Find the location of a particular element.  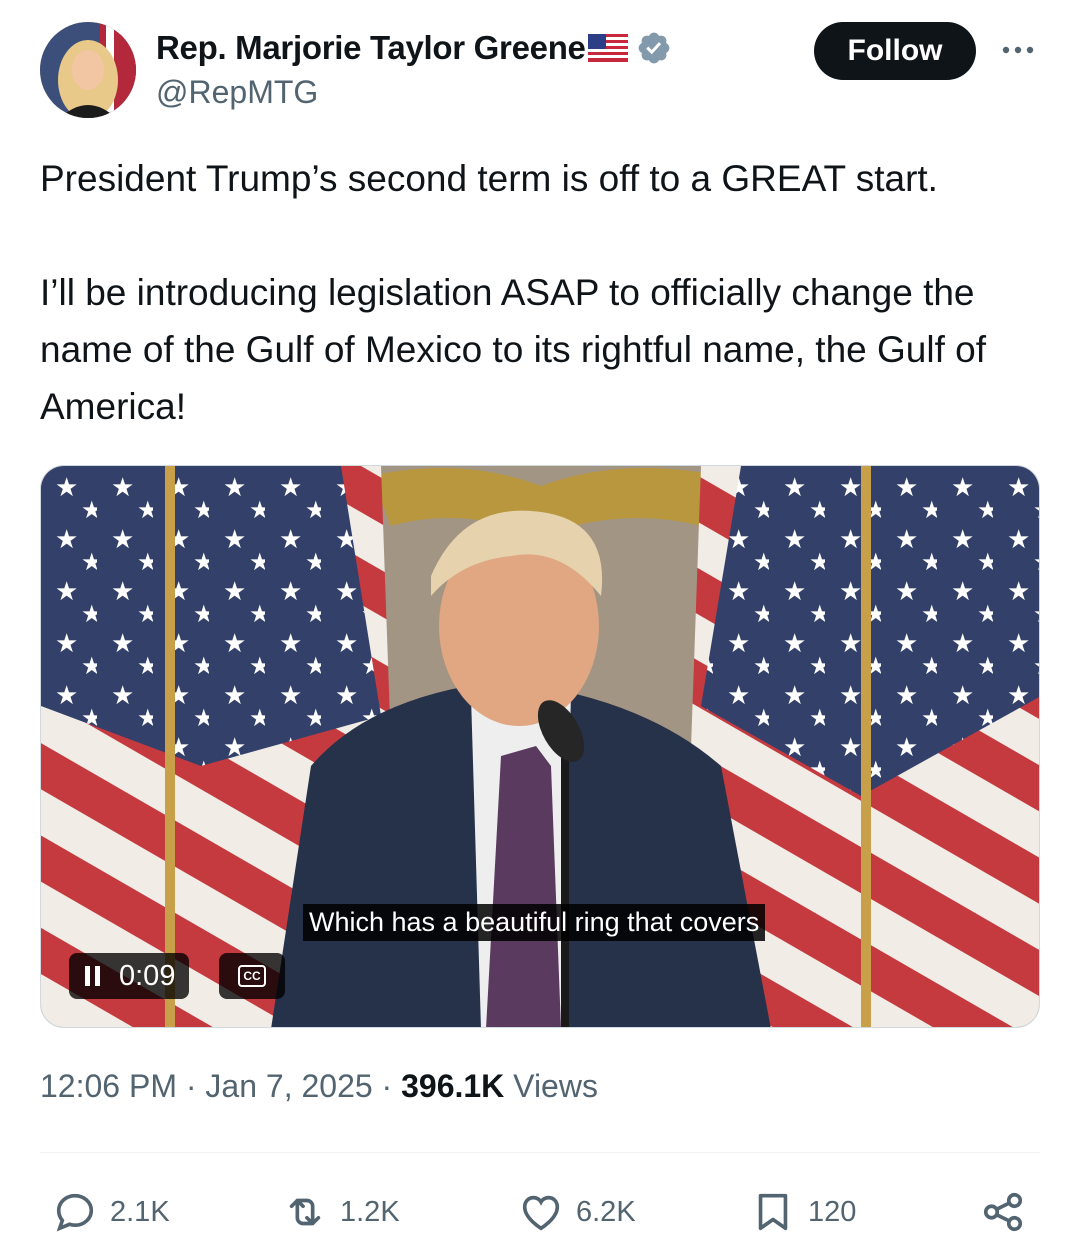

author-name-row: Rep. Marjorie Taylor Greene is located at coordinates (414, 48).